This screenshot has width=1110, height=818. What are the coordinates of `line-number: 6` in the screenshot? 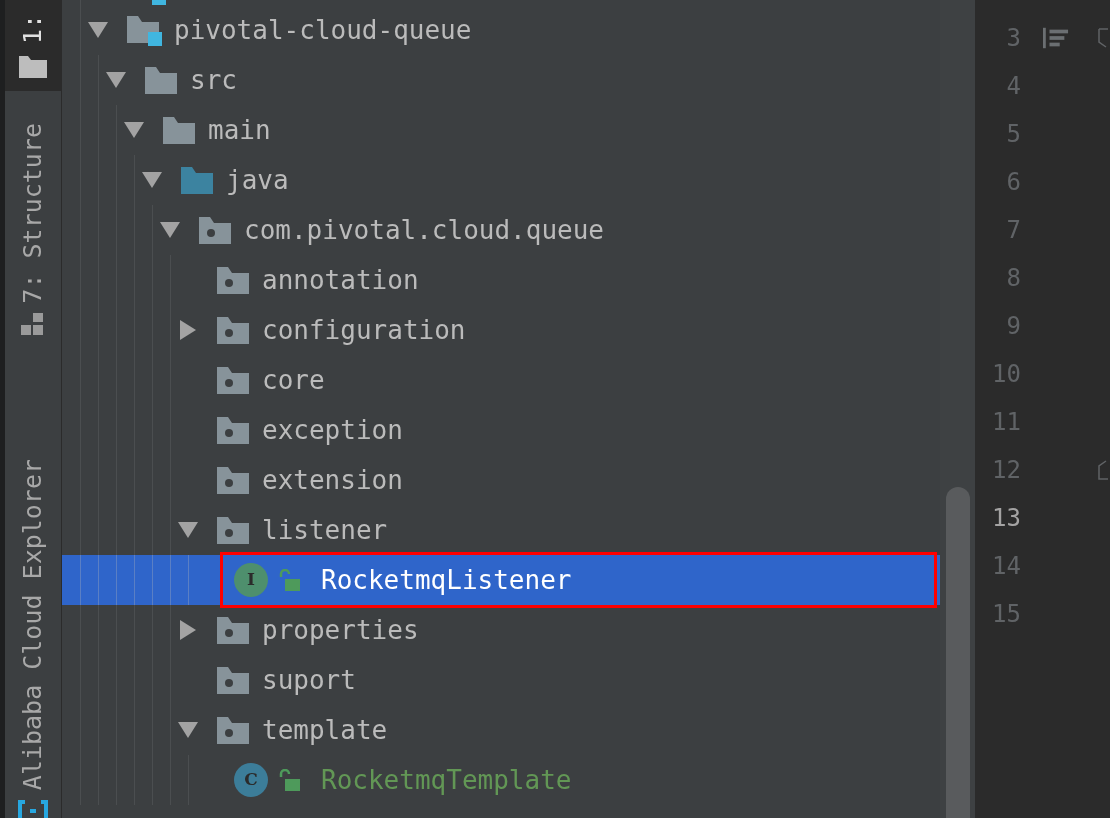 It's located at (1013, 182).